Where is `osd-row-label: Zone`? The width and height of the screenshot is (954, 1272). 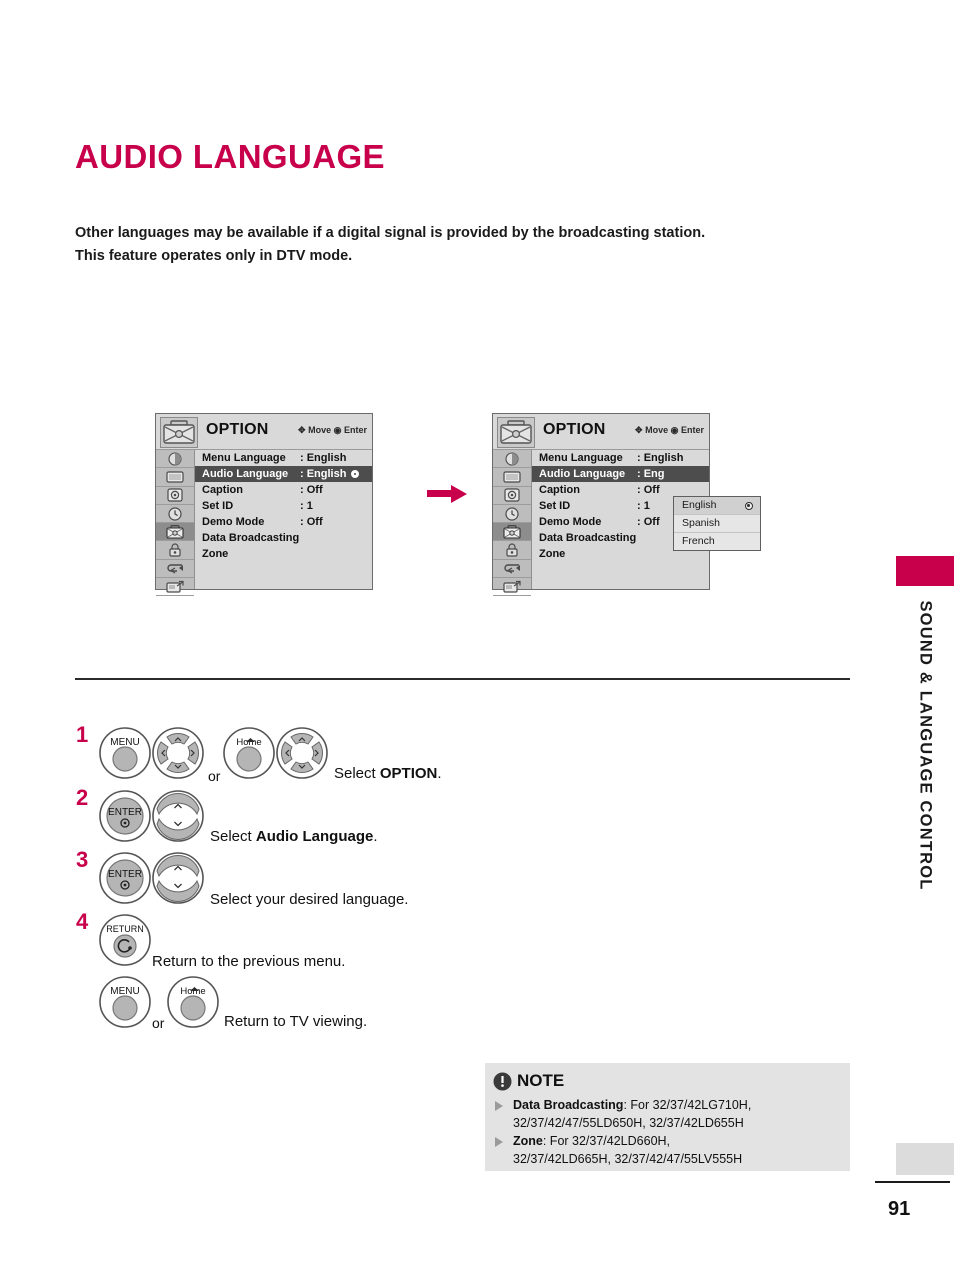 osd-row-label: Zone is located at coordinates (552, 554).